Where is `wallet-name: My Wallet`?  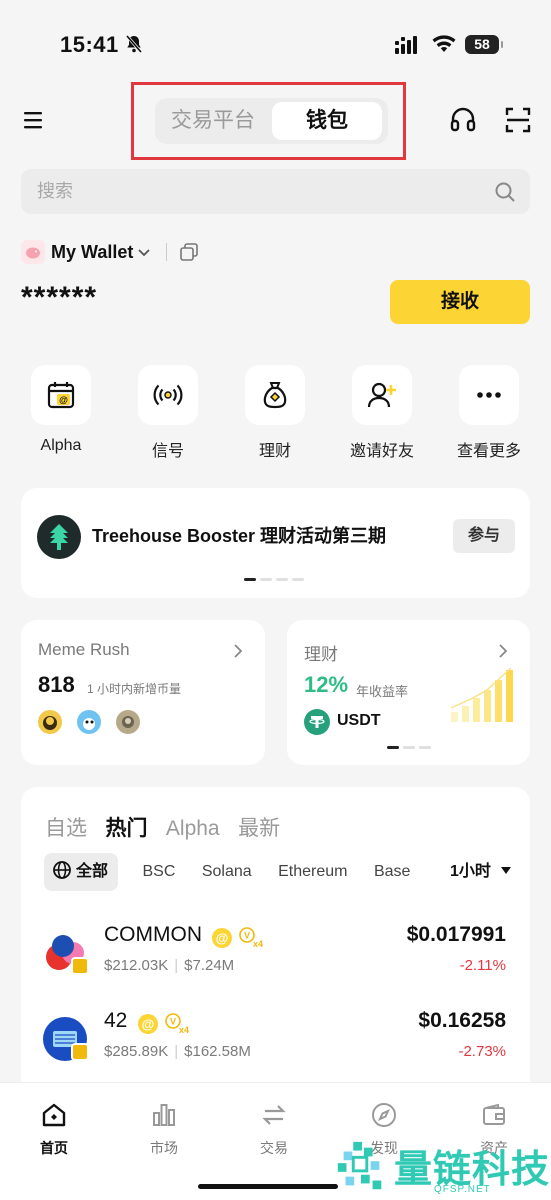 wallet-name: My Wallet is located at coordinates (92, 252).